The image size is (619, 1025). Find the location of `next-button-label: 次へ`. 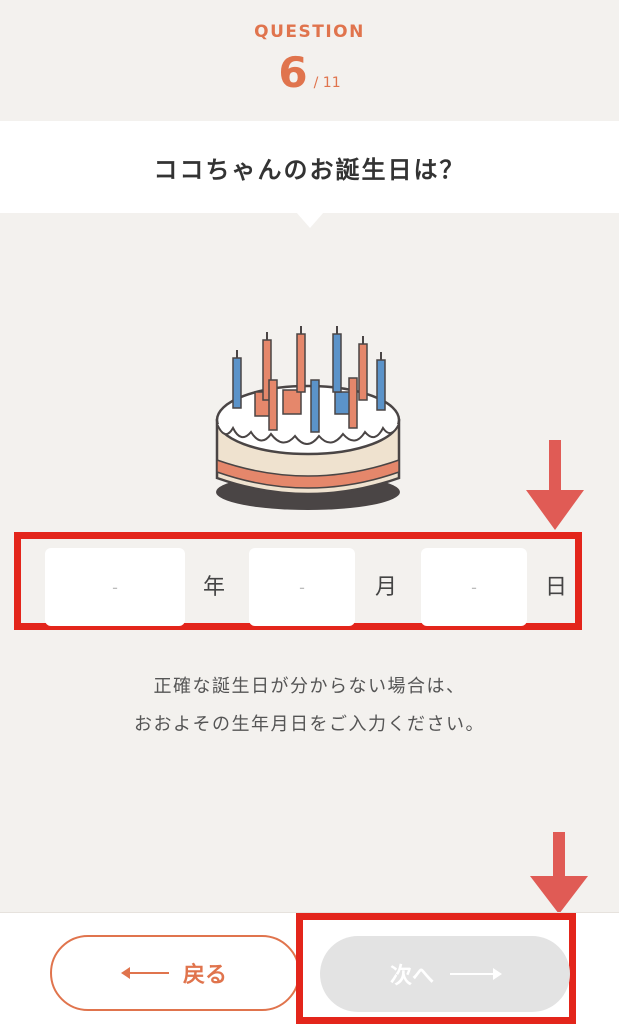

next-button-label: 次へ is located at coordinates (411, 976).